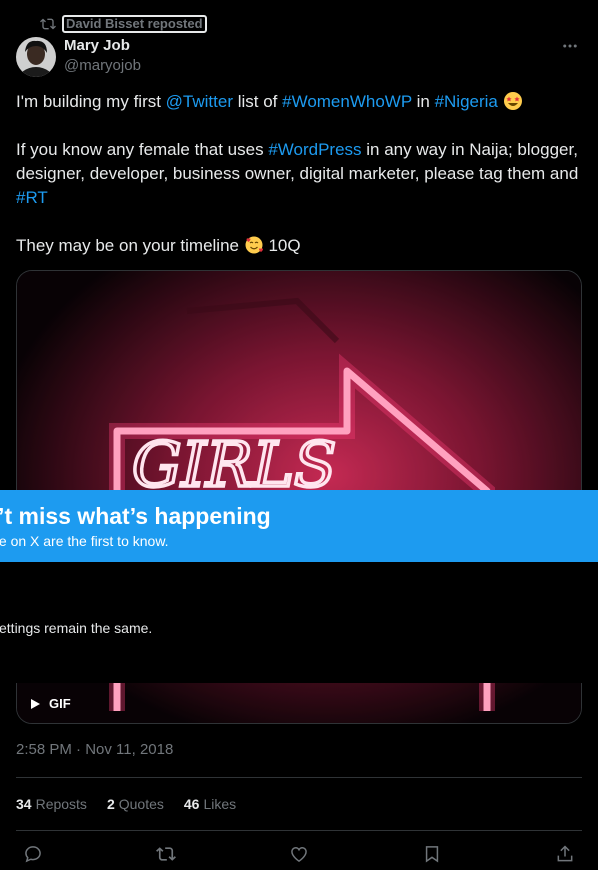  What do you see at coordinates (135, 804) in the screenshot?
I see `quotes-stat: 2 Quotes` at bounding box center [135, 804].